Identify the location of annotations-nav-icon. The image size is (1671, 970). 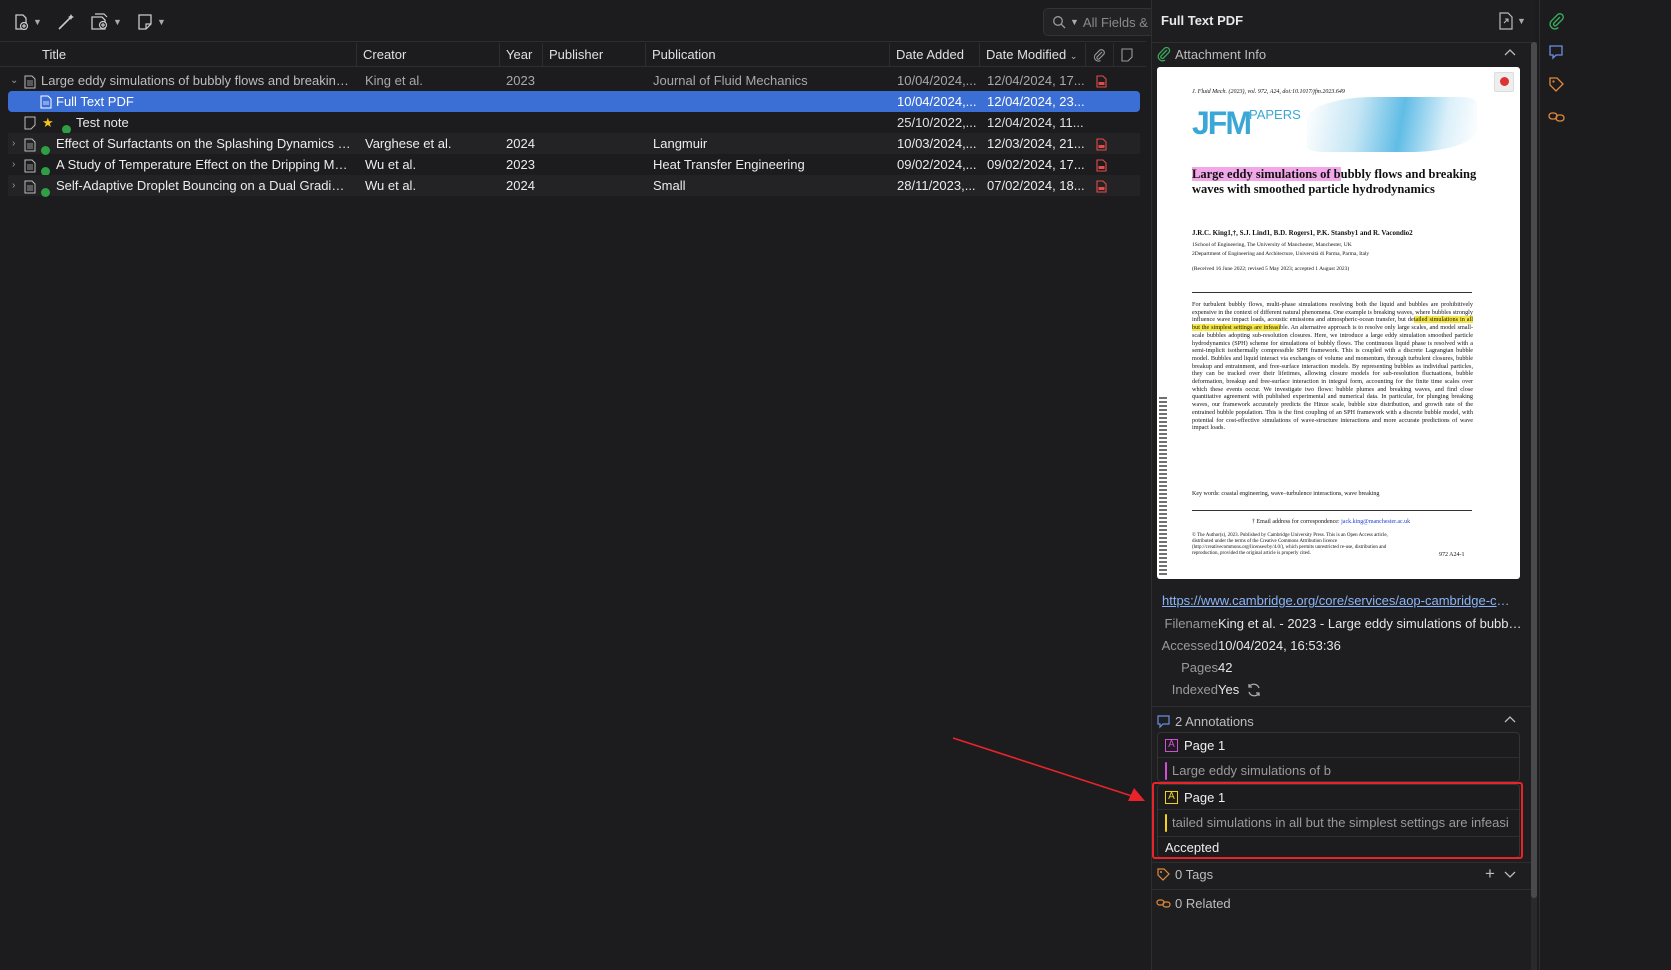
(1556, 52).